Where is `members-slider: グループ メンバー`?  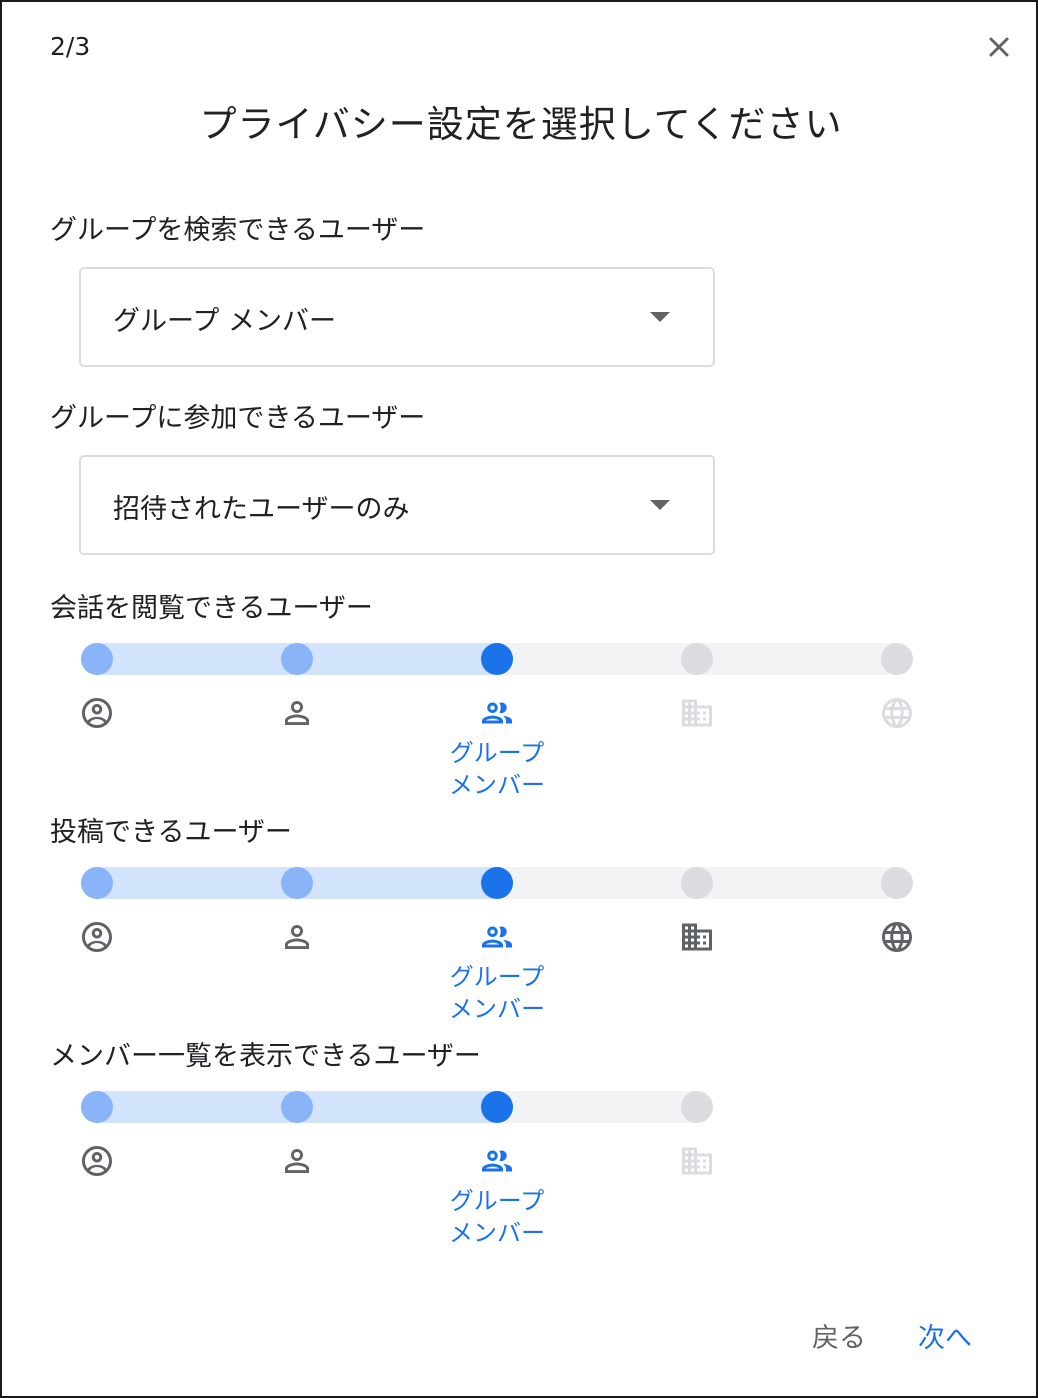
members-slider: グループ メンバー is located at coordinates (520, 1175).